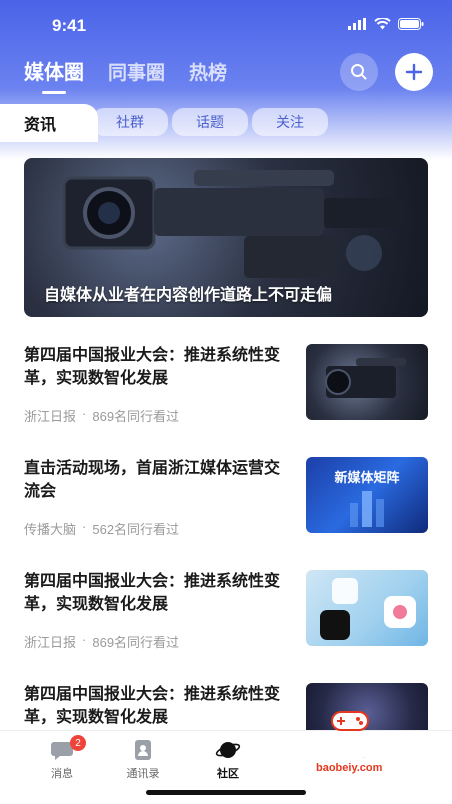 The height and width of the screenshot is (804, 452). Describe the element at coordinates (411, 24) in the screenshot. I see `battery-icon` at that location.